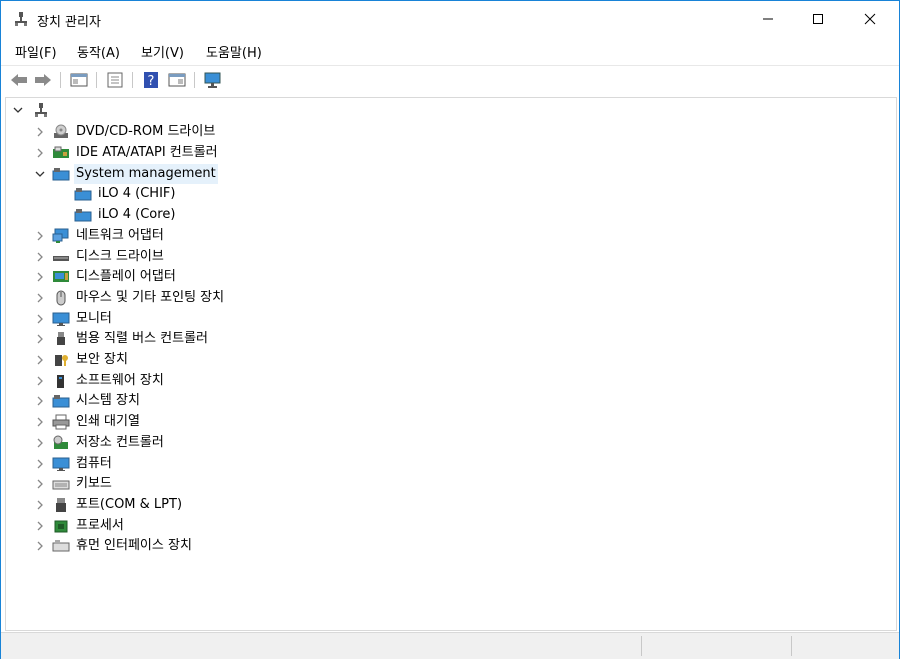 This screenshot has width=900, height=659. I want to click on tree-item: 저장소 컨트롤러, so click(120, 443).